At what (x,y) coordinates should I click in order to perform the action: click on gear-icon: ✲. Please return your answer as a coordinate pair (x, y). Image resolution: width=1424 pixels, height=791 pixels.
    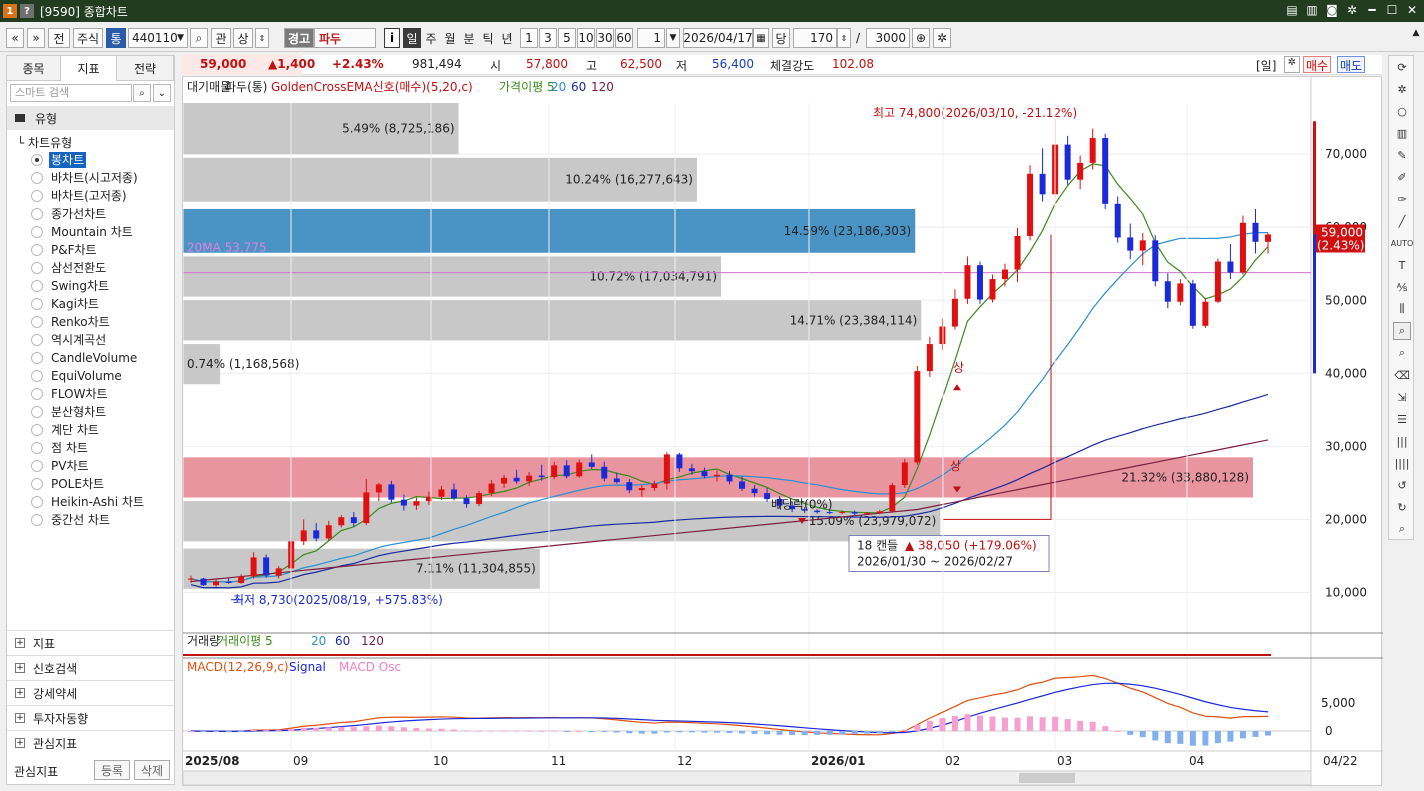
    Looking at the image, I should click on (1352, 10).